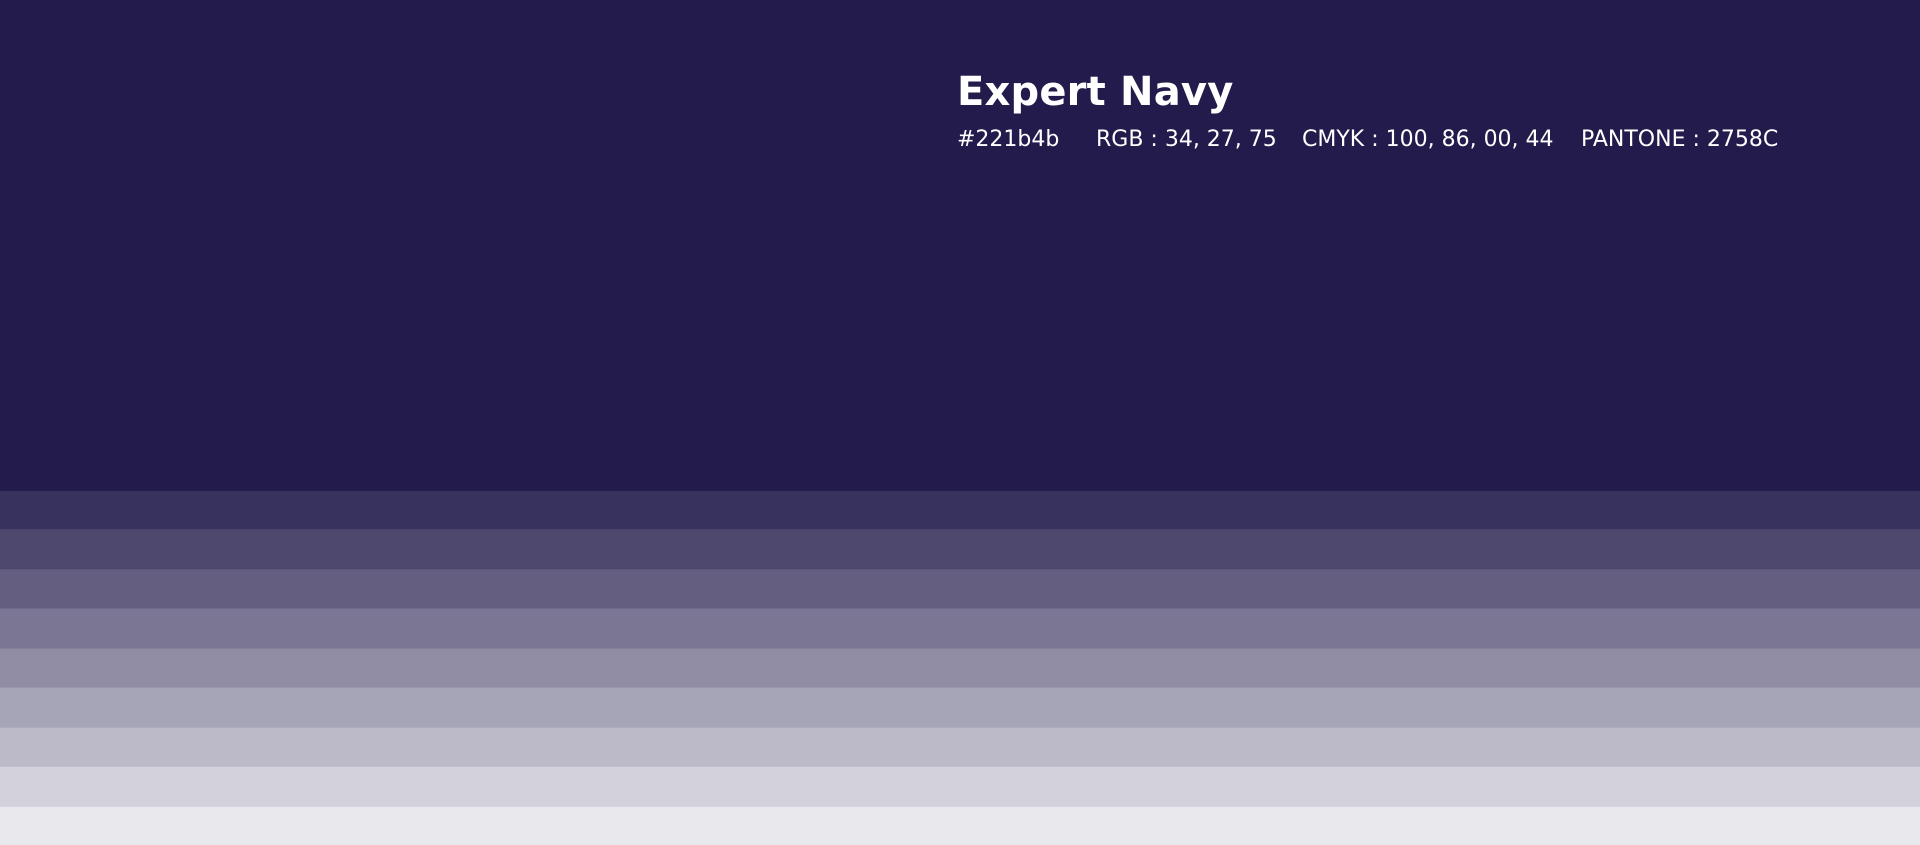  Describe the element at coordinates (1680, 139) in the screenshot. I see `pantone-value: PANTONE : 2758C` at that location.